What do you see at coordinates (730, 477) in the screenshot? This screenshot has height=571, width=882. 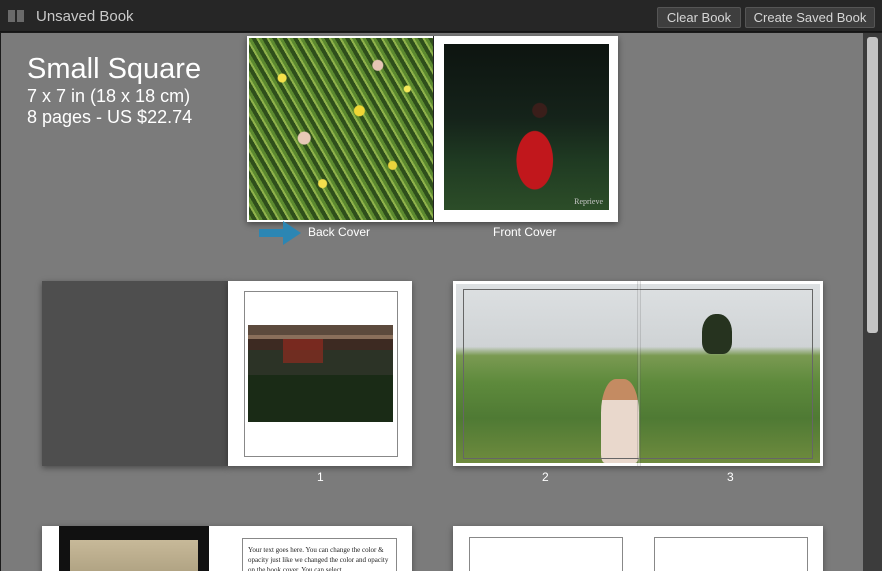 I see `page-3-number: 3` at bounding box center [730, 477].